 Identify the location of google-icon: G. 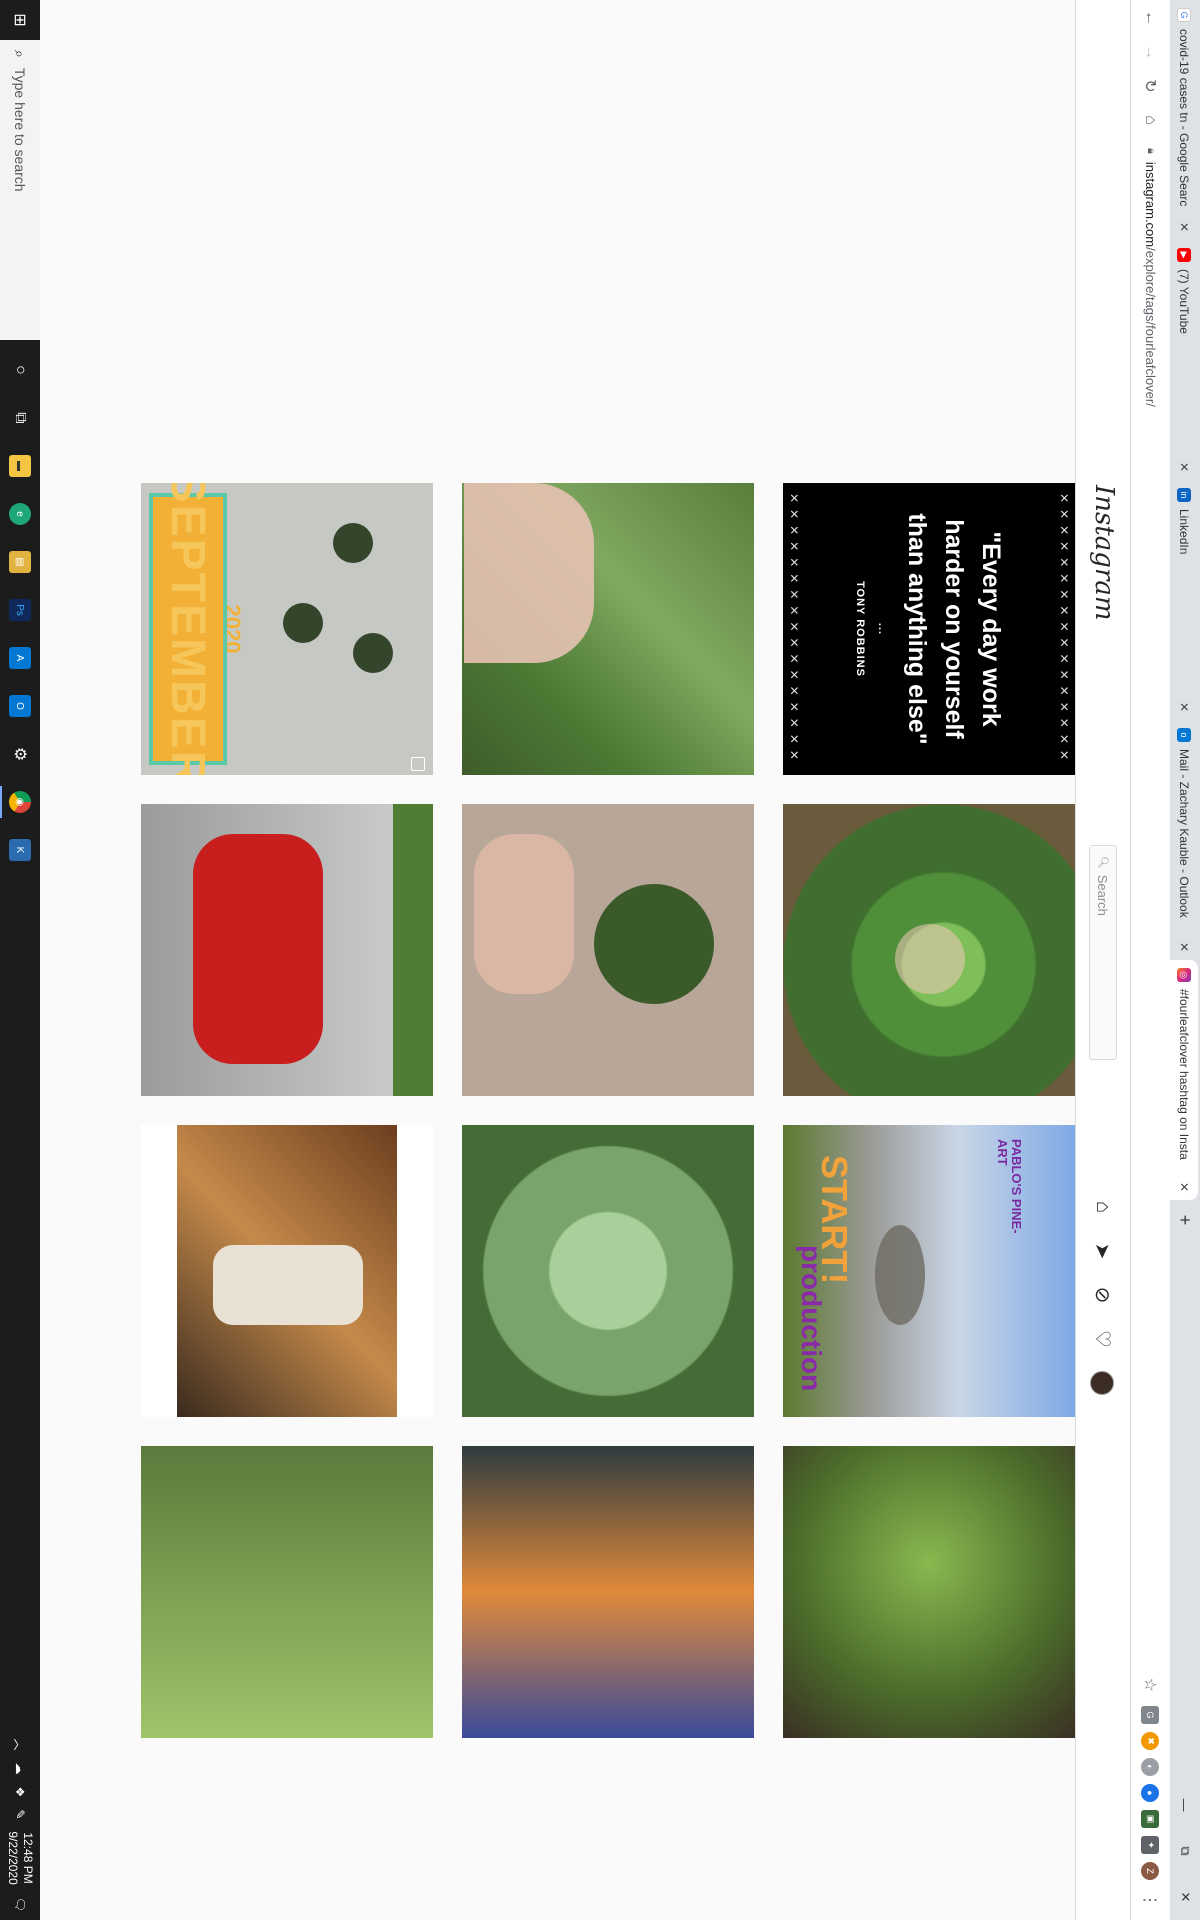
(1184, 15).